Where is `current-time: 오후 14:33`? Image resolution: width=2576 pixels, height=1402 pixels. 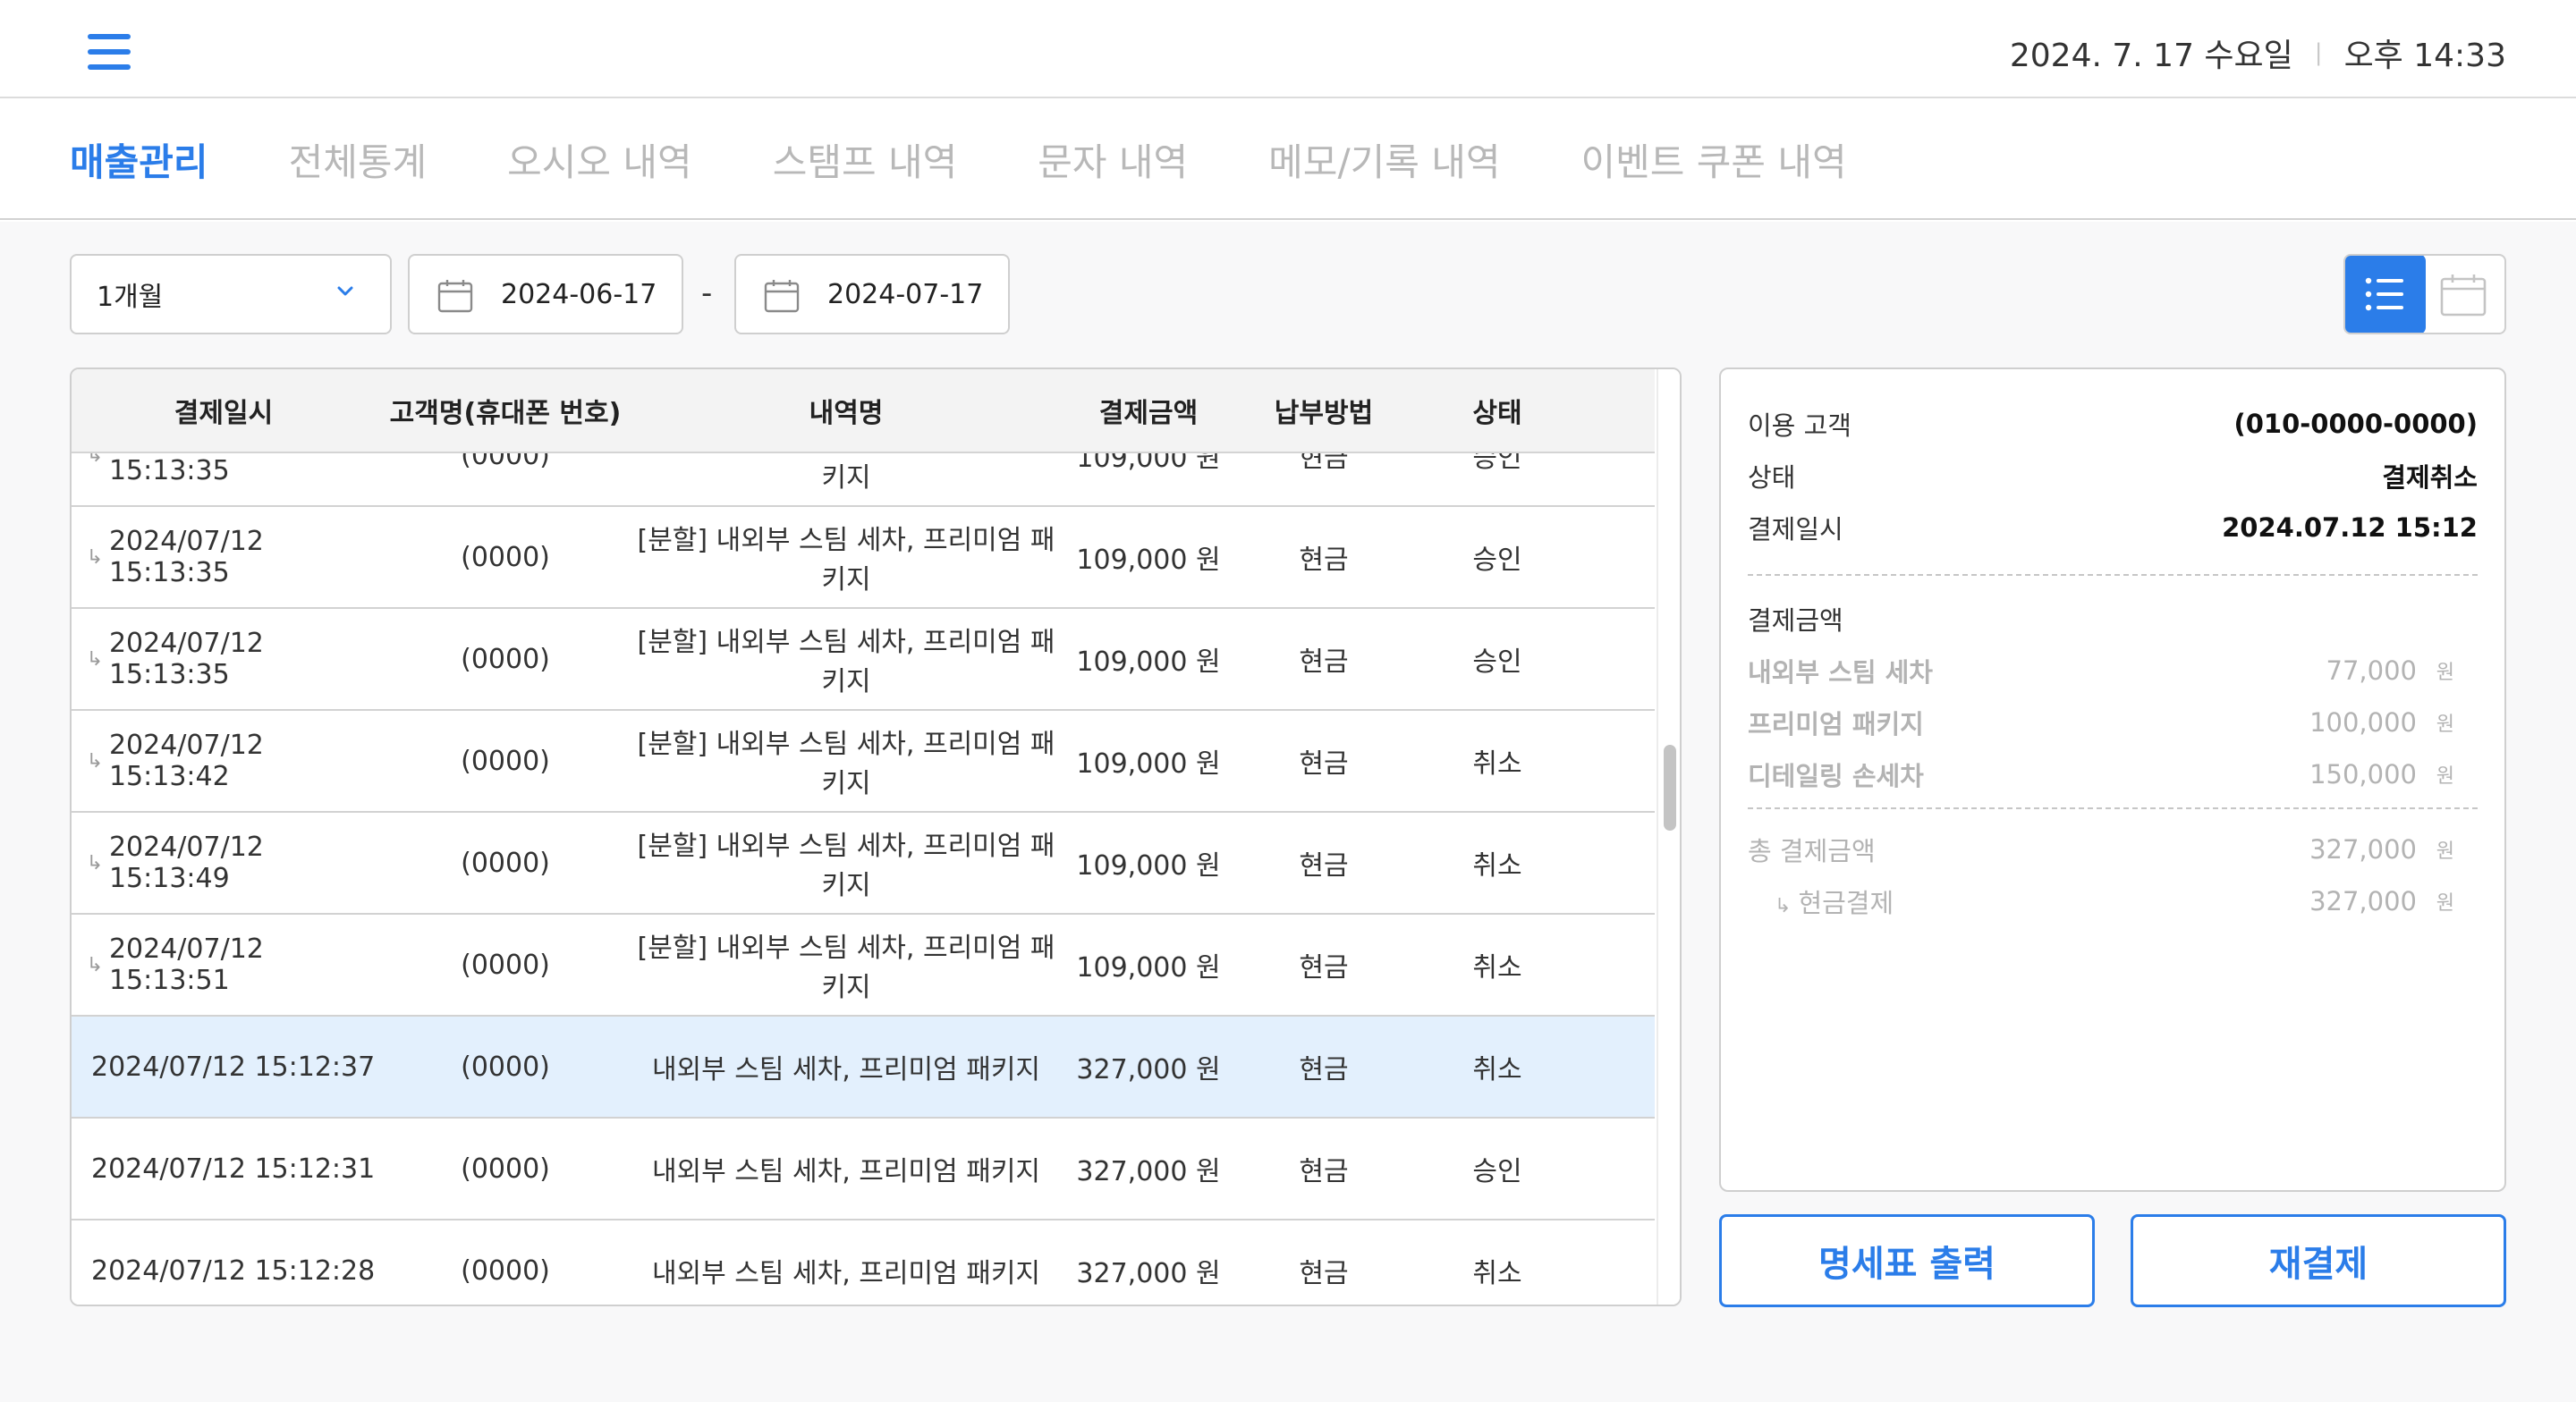 current-time: 오후 14:33 is located at coordinates (2424, 56).